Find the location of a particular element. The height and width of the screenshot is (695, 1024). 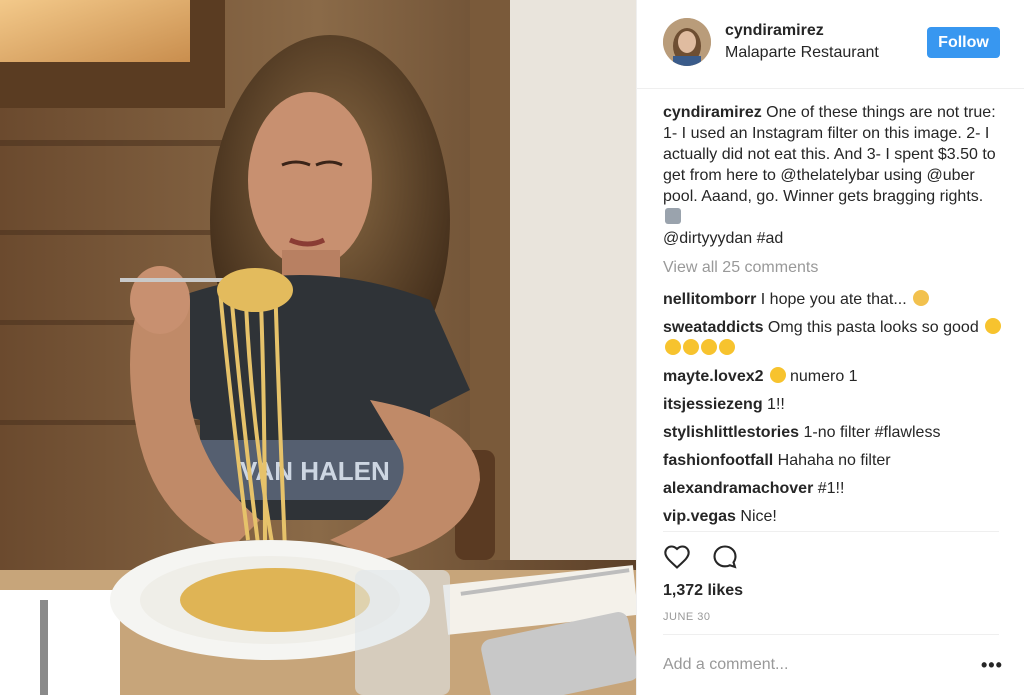

heart-icon is located at coordinates (677, 559).